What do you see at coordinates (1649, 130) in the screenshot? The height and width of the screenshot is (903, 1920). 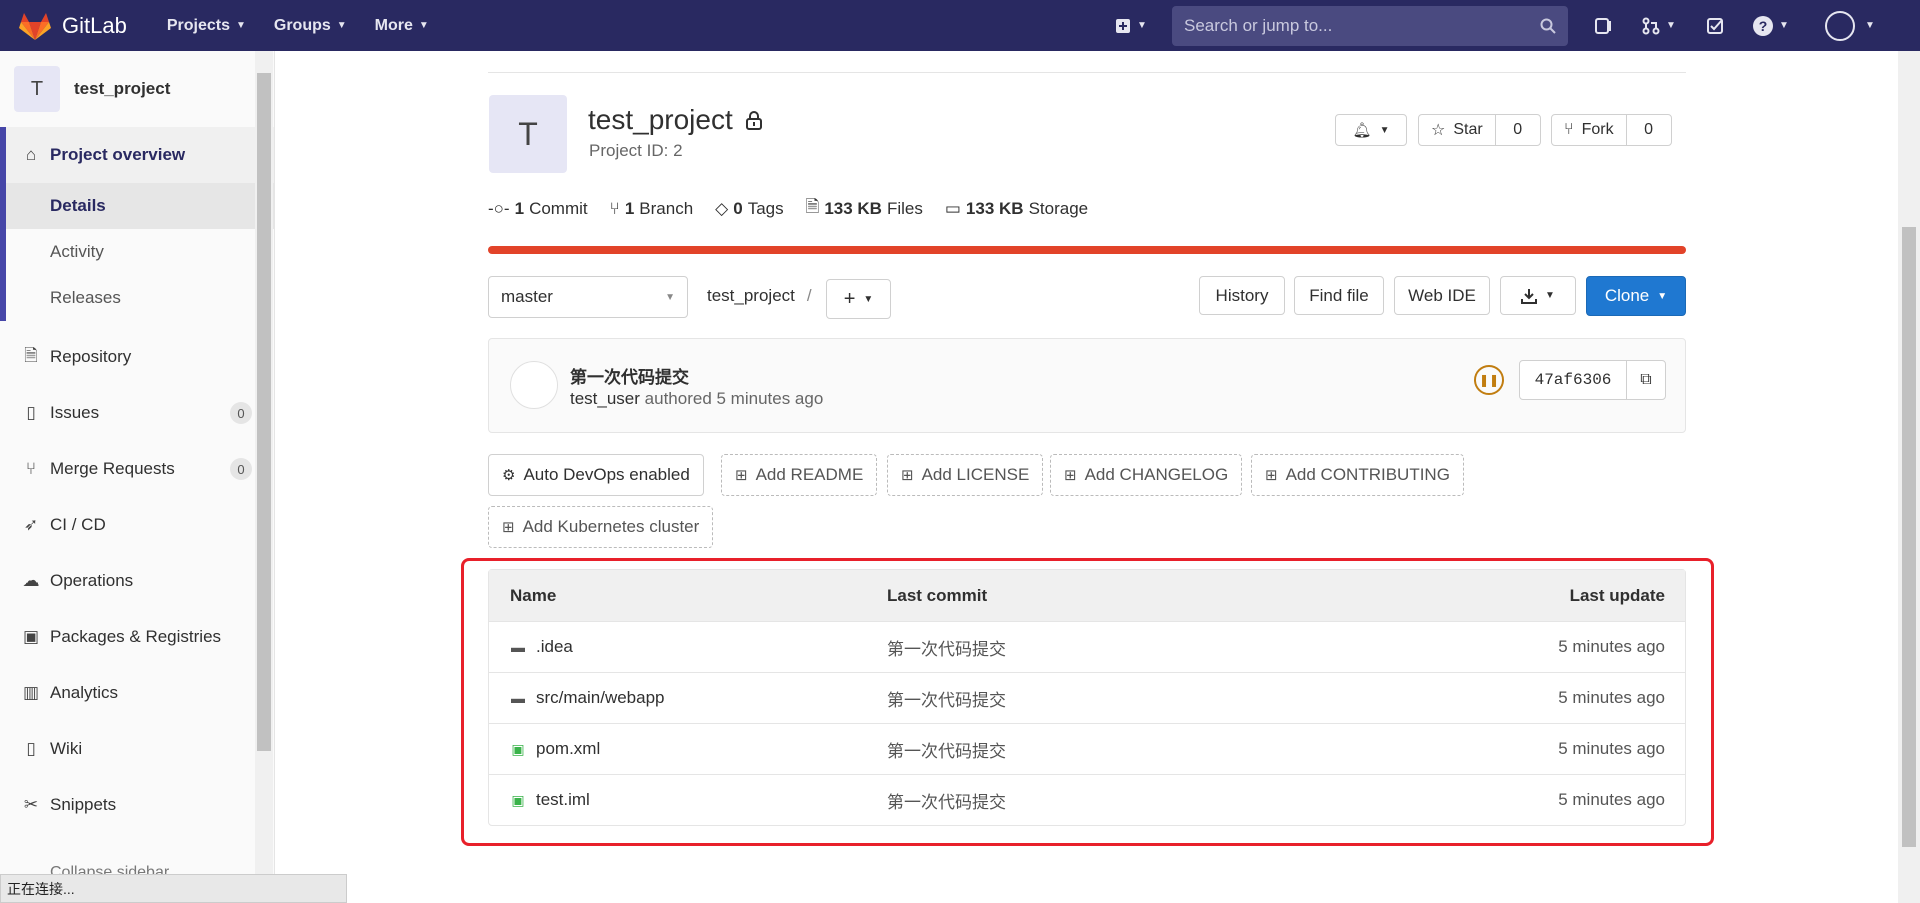 I see `fork-count: 0` at bounding box center [1649, 130].